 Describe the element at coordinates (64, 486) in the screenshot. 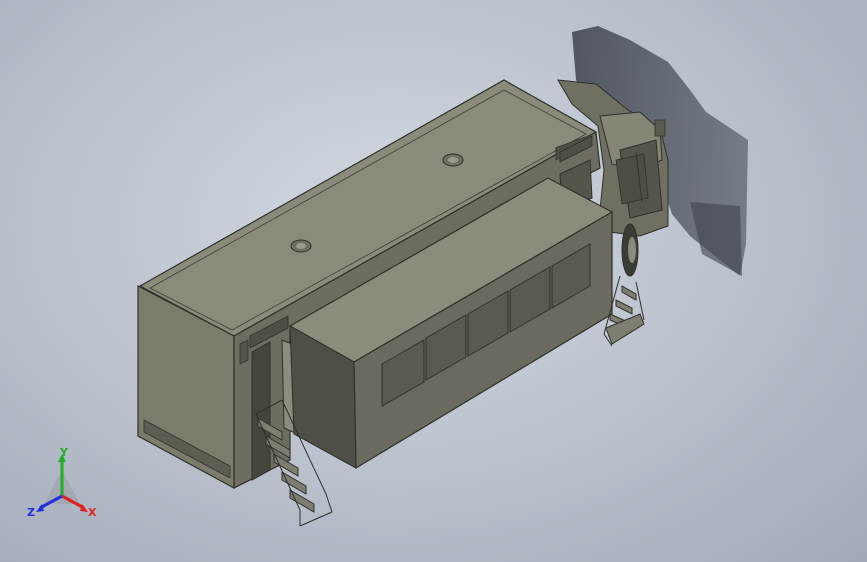

I see `coordinate-triad: Y X Z` at that location.